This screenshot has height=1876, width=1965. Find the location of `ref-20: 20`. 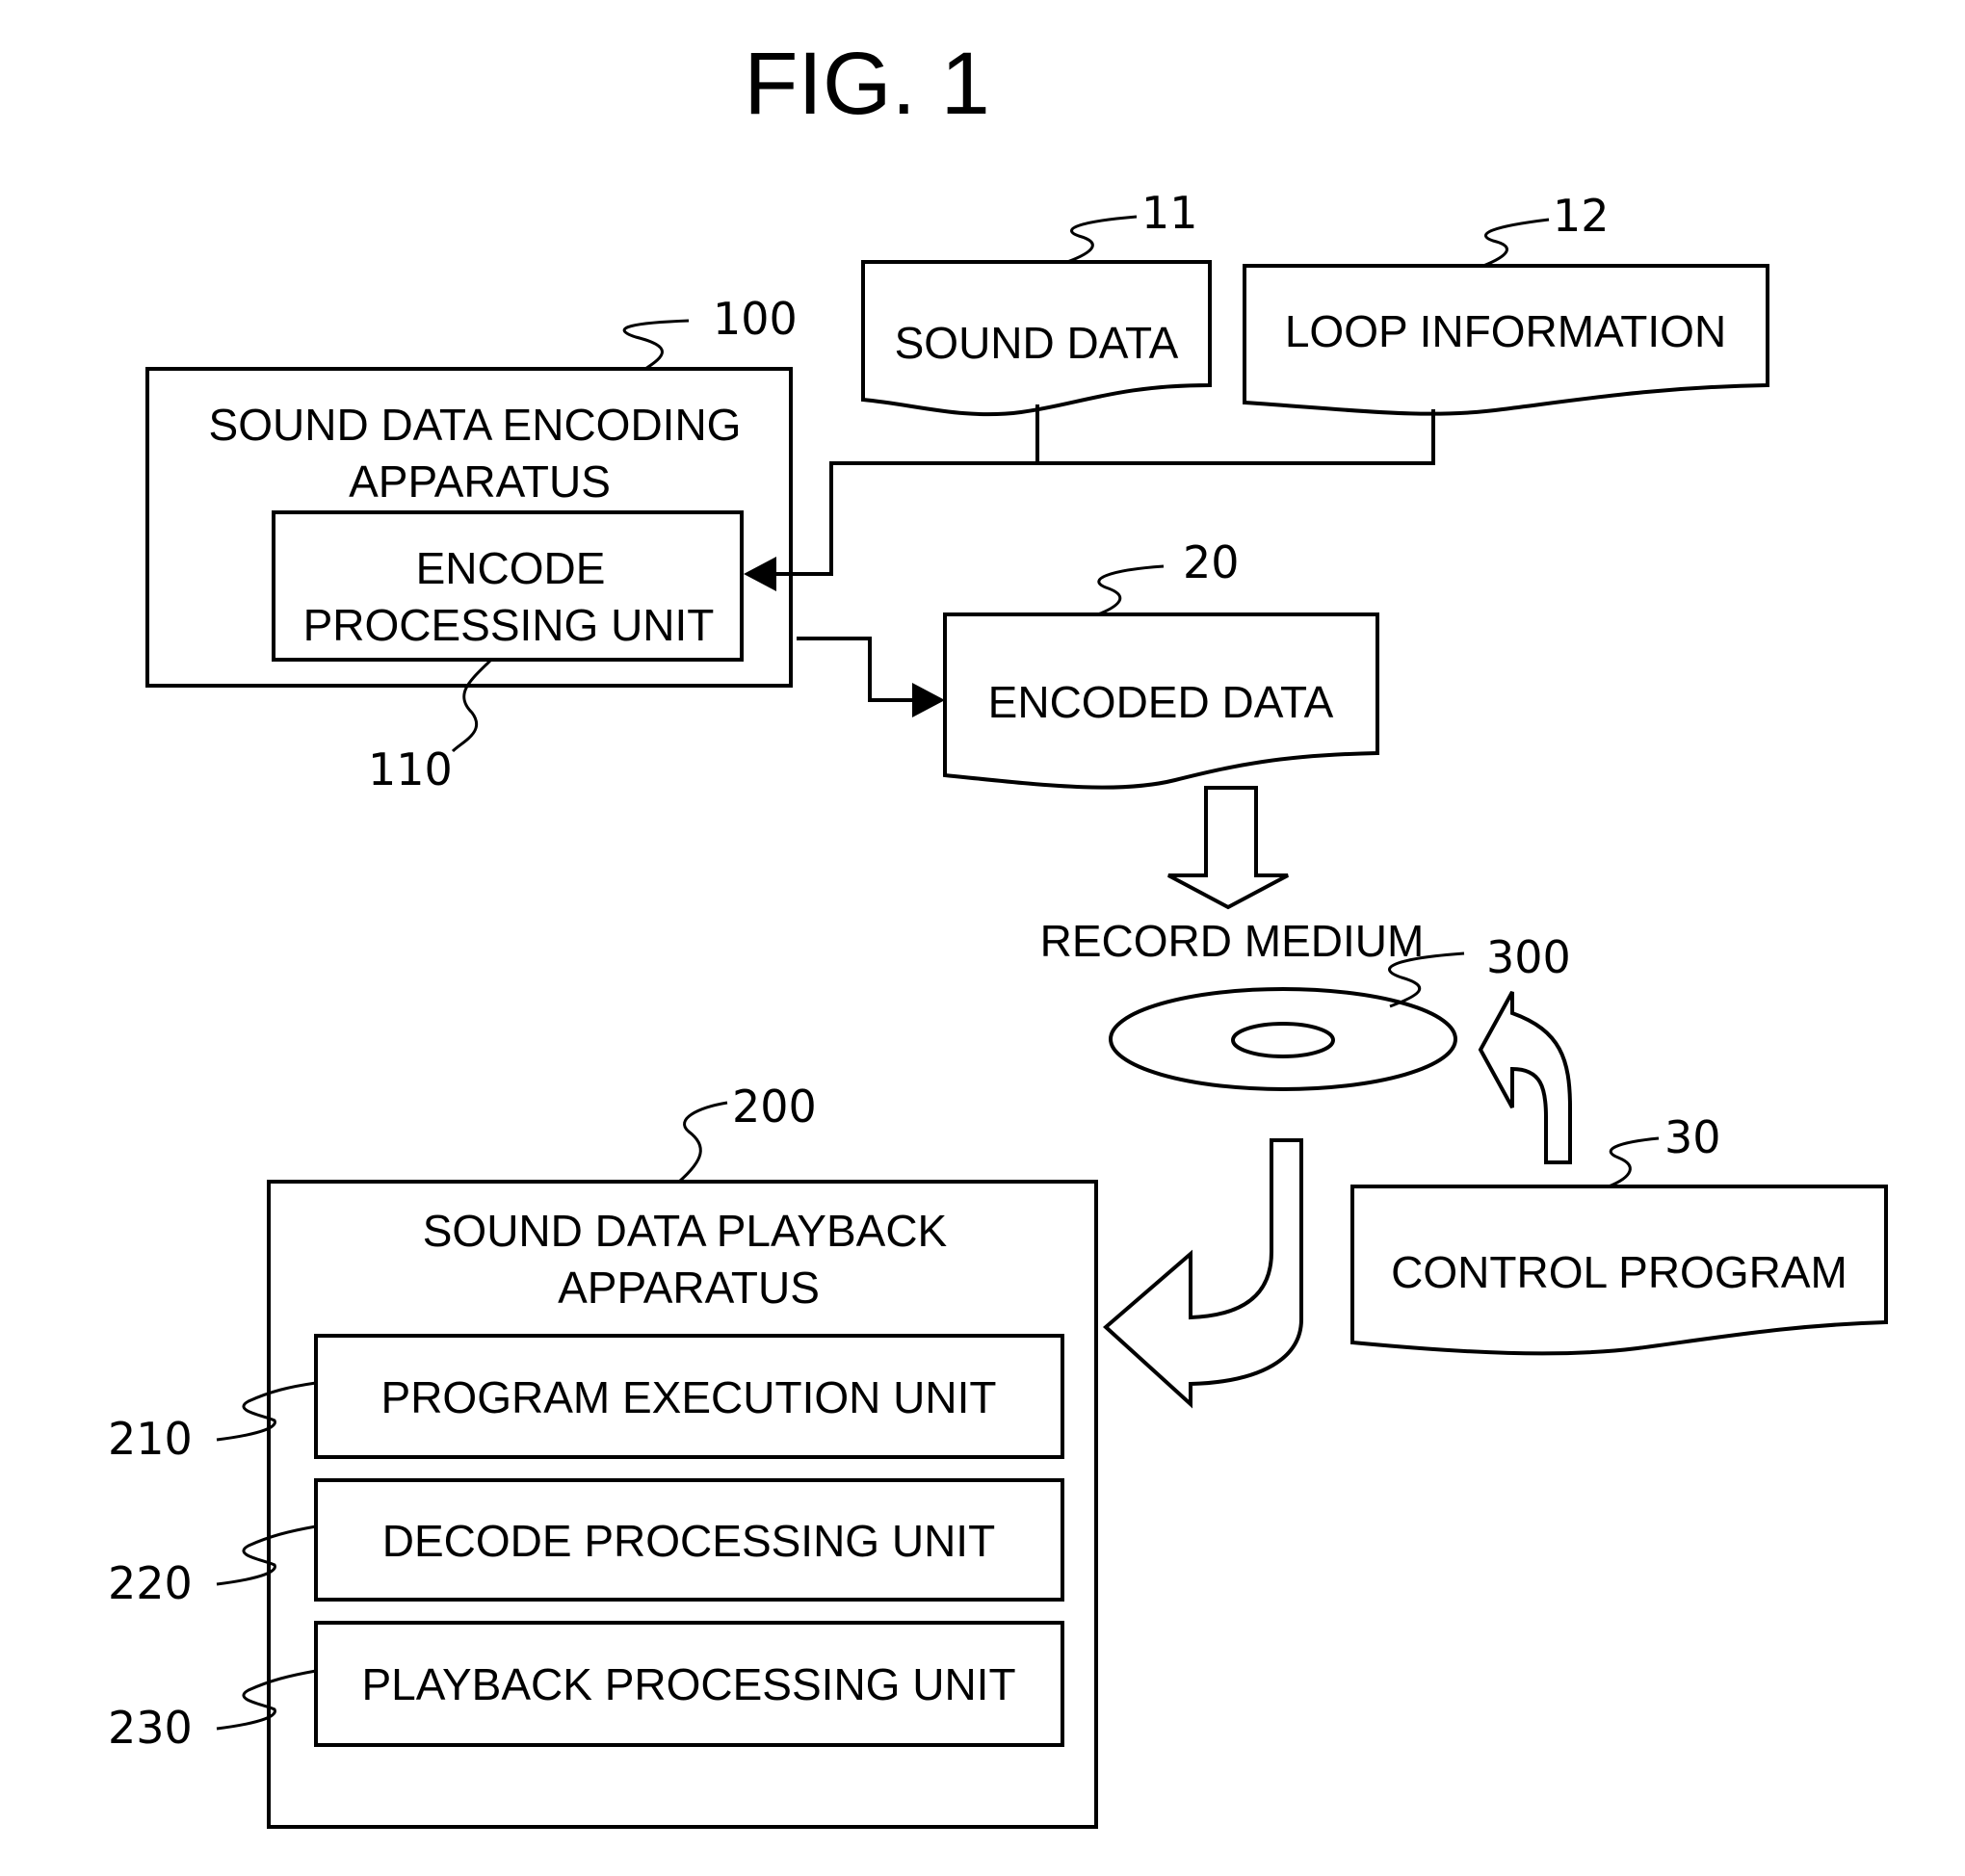

ref-20: 20 is located at coordinates (1211, 562).